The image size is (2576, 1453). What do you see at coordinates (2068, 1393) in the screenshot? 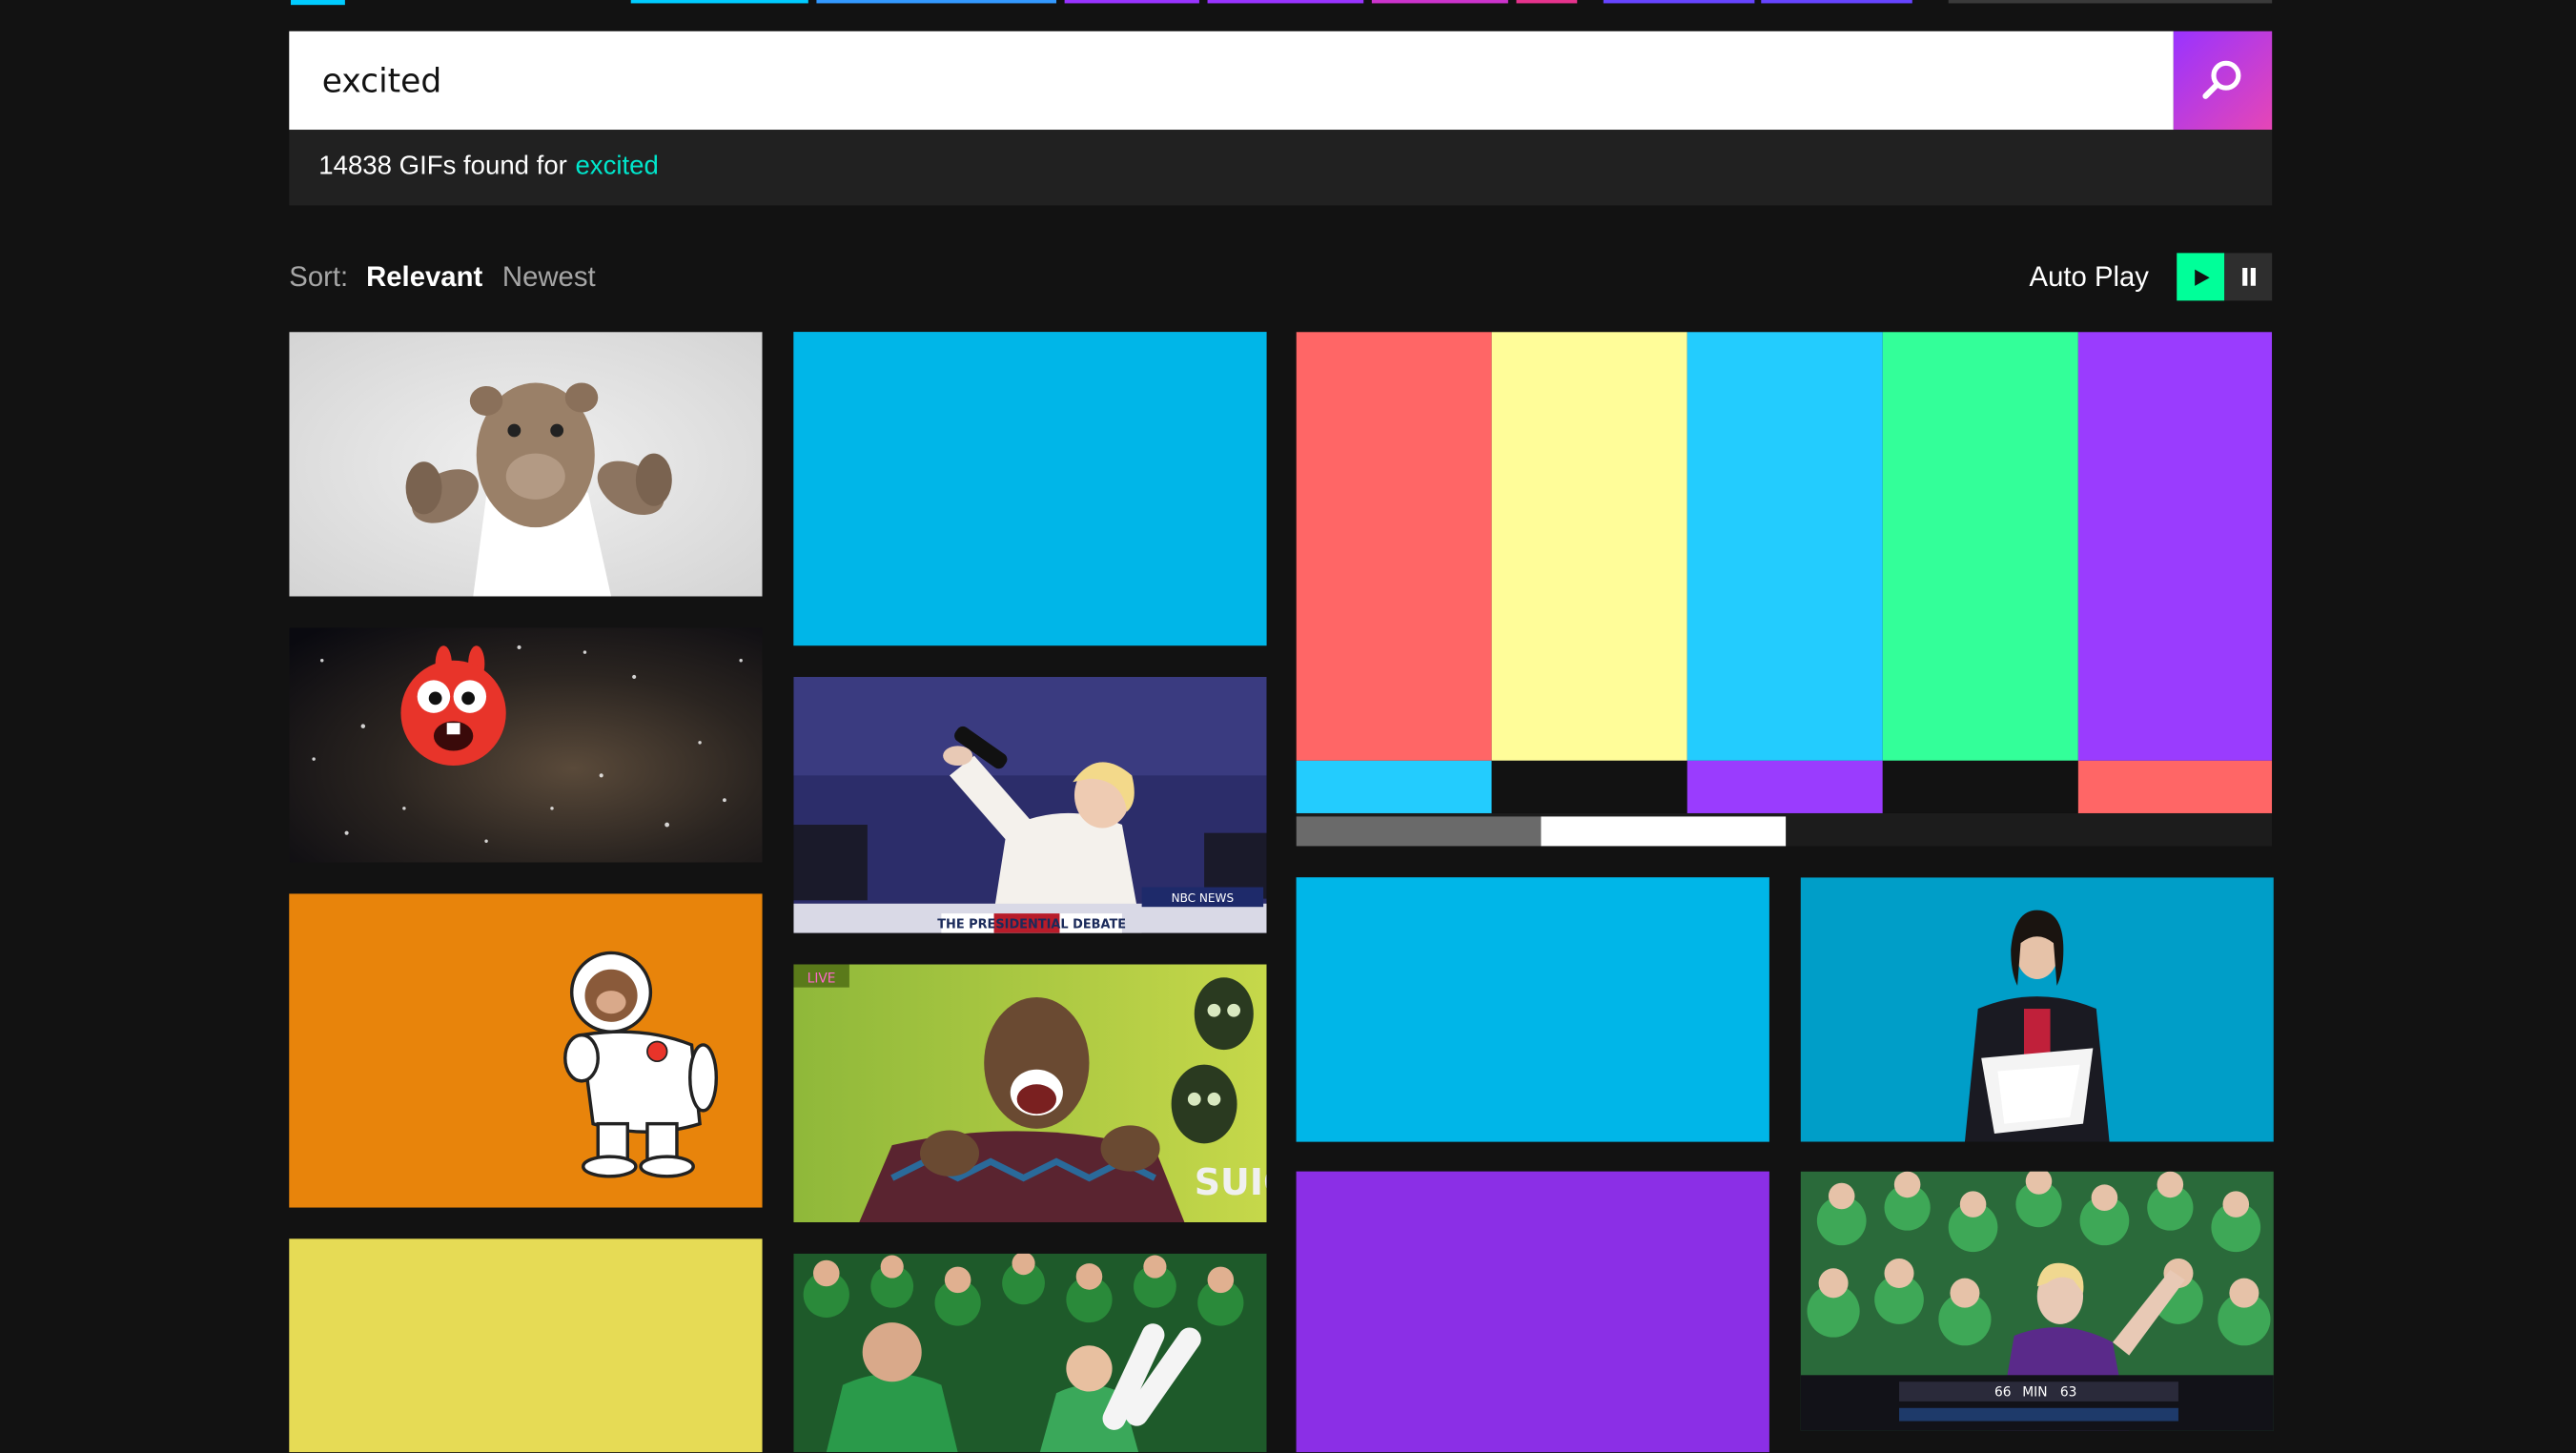
I see `scoreboard-score-2: 63` at bounding box center [2068, 1393].